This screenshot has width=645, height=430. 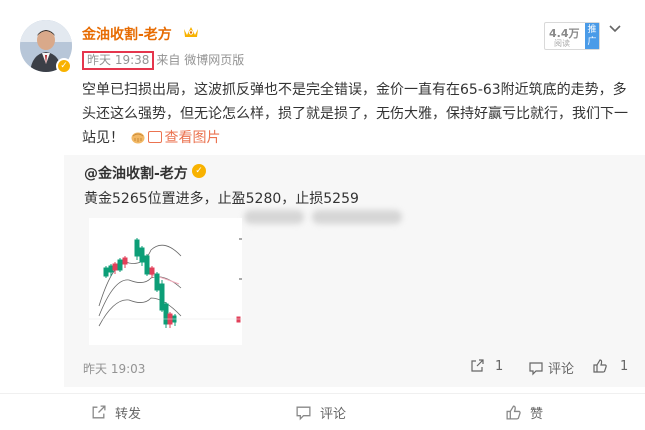 I want to click on repost-share-count: 1, so click(x=499, y=366).